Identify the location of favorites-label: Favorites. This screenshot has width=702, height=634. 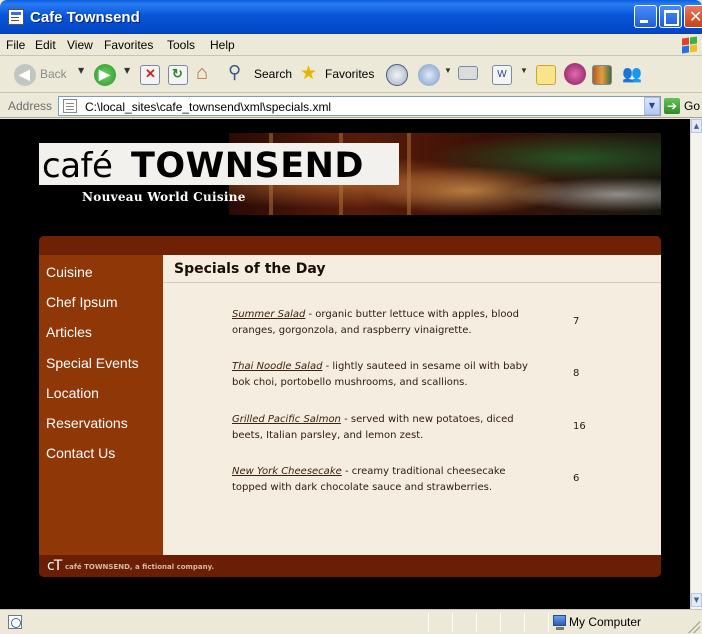
(350, 74).